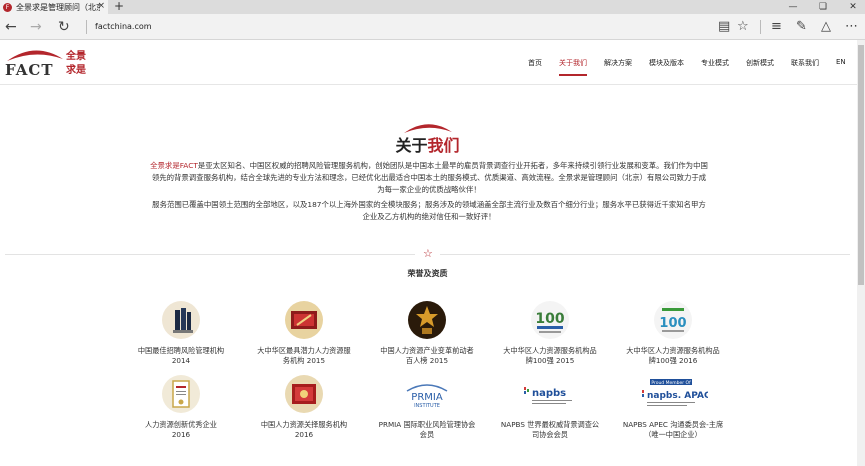 This screenshot has height=466, width=865. What do you see at coordinates (427, 320) in the screenshot?
I see `star-trophy-icon` at bounding box center [427, 320].